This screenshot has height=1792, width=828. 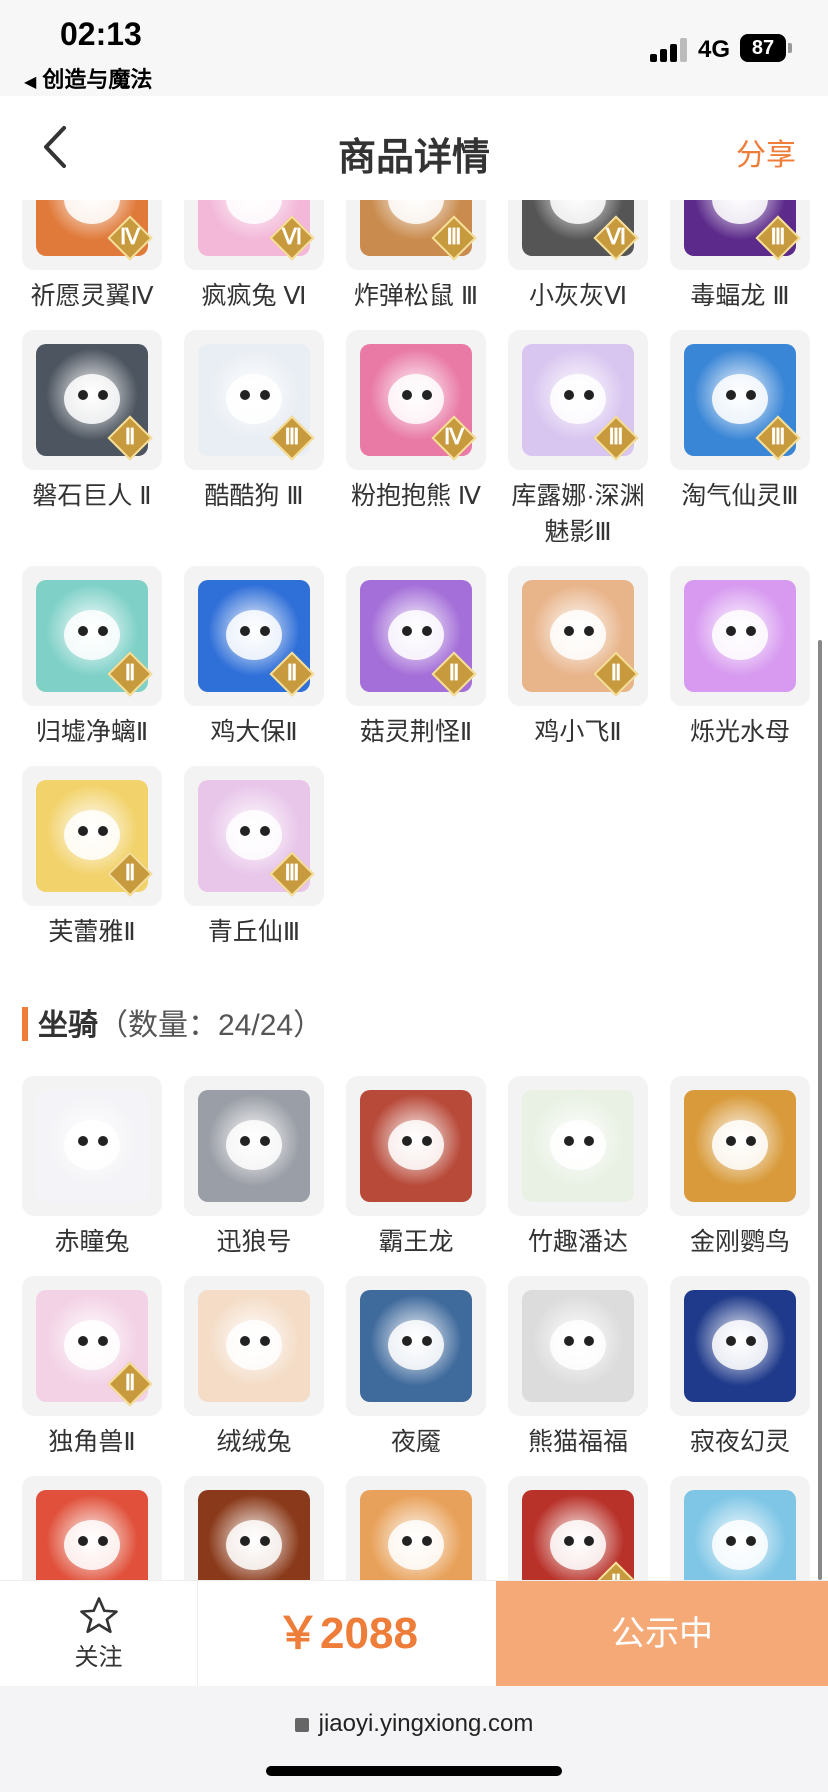 I want to click on item-label: 祈愿灵翼Ⅳ, so click(x=92, y=296).